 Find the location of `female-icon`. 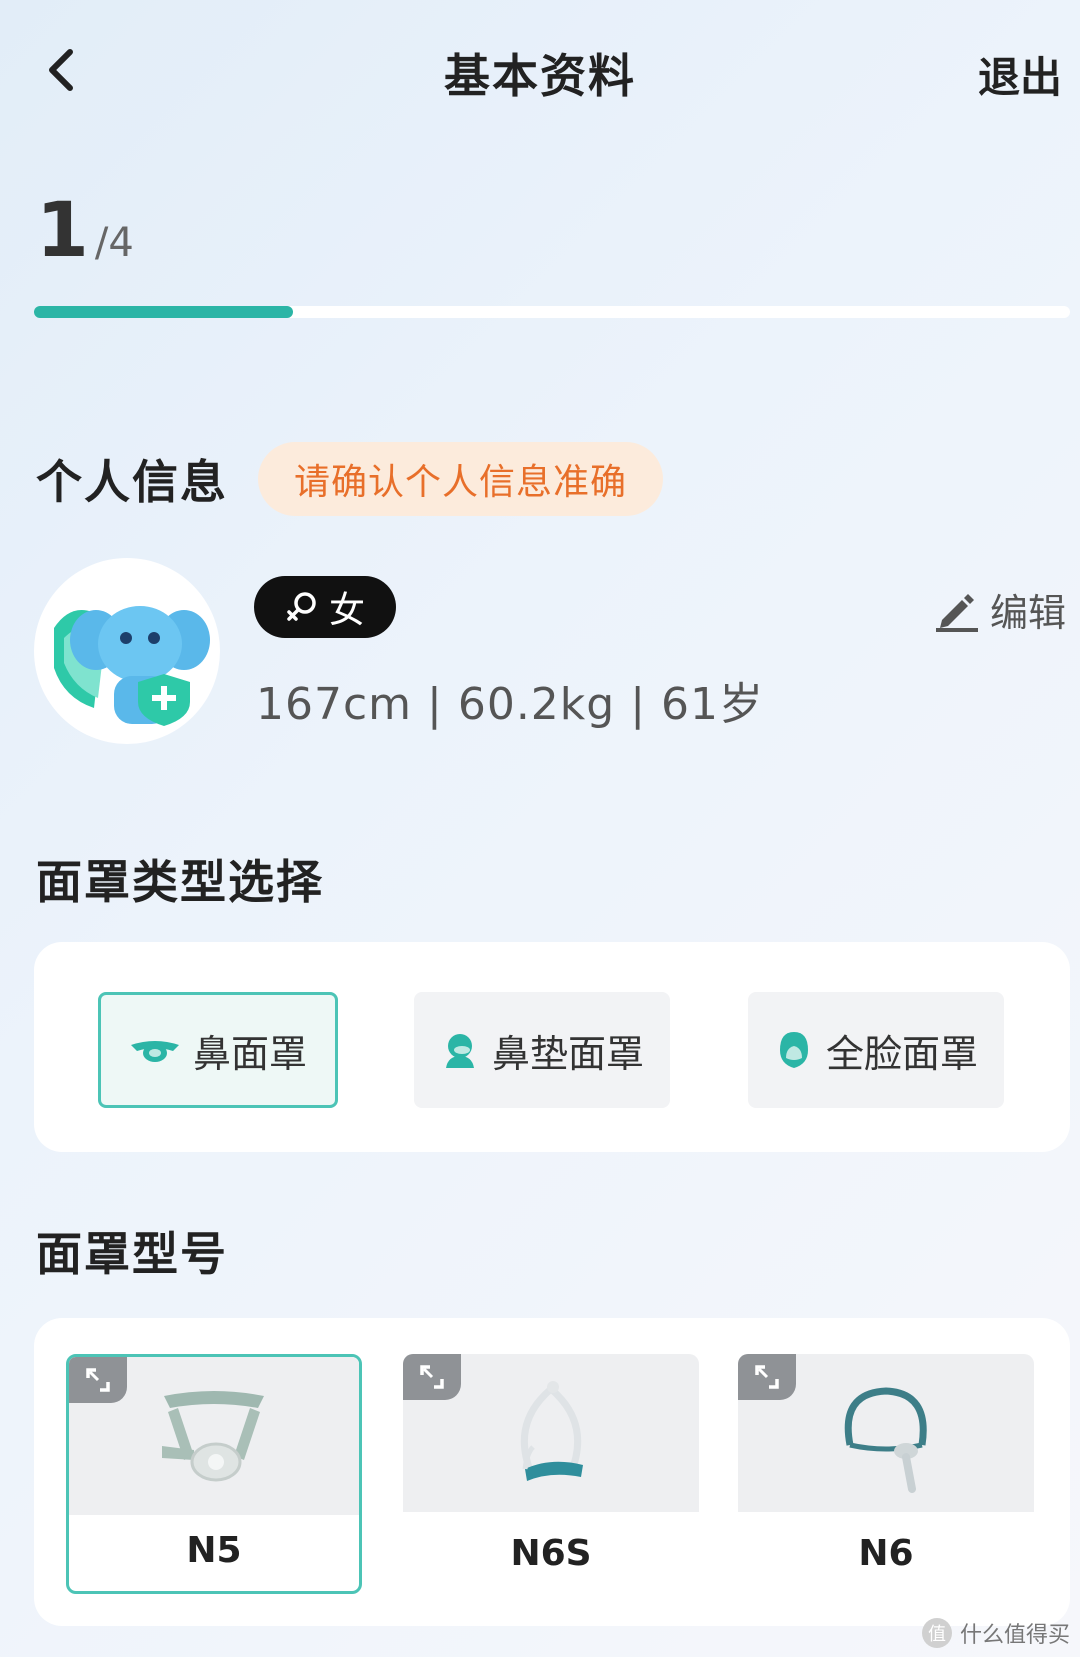

female-icon is located at coordinates (301, 606).